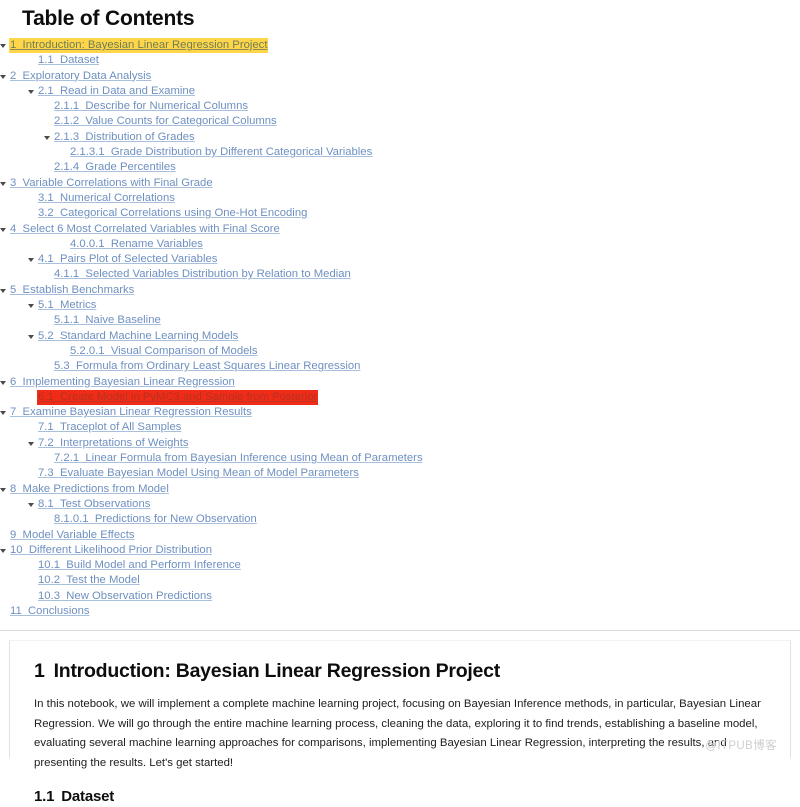 This screenshot has width=800, height=807. Describe the element at coordinates (109, 427) in the screenshot. I see `toc-link: 7.1 Traceplot of All Samples` at that location.